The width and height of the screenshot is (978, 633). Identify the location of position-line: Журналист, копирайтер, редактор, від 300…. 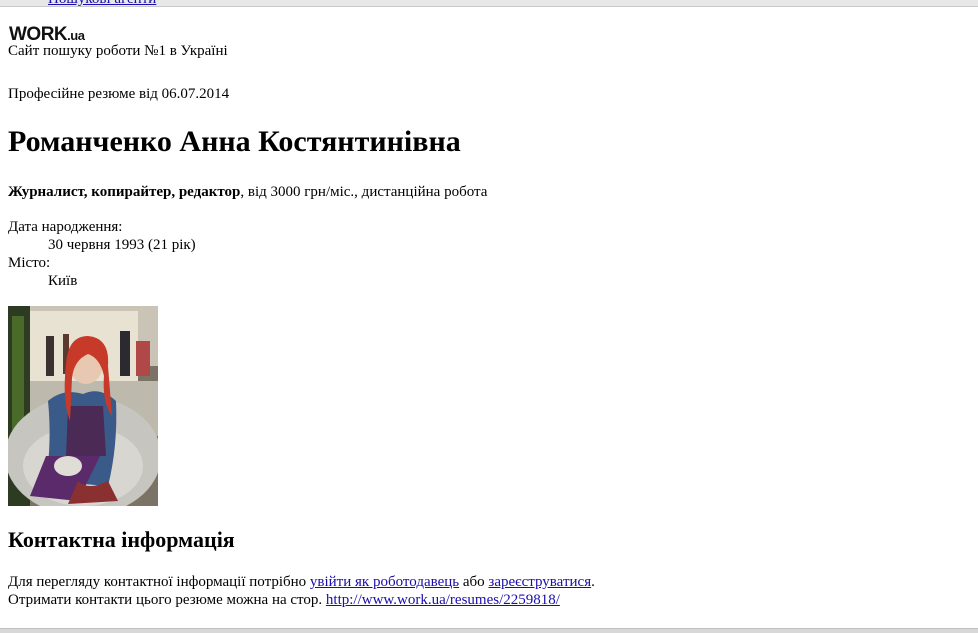
(247, 192).